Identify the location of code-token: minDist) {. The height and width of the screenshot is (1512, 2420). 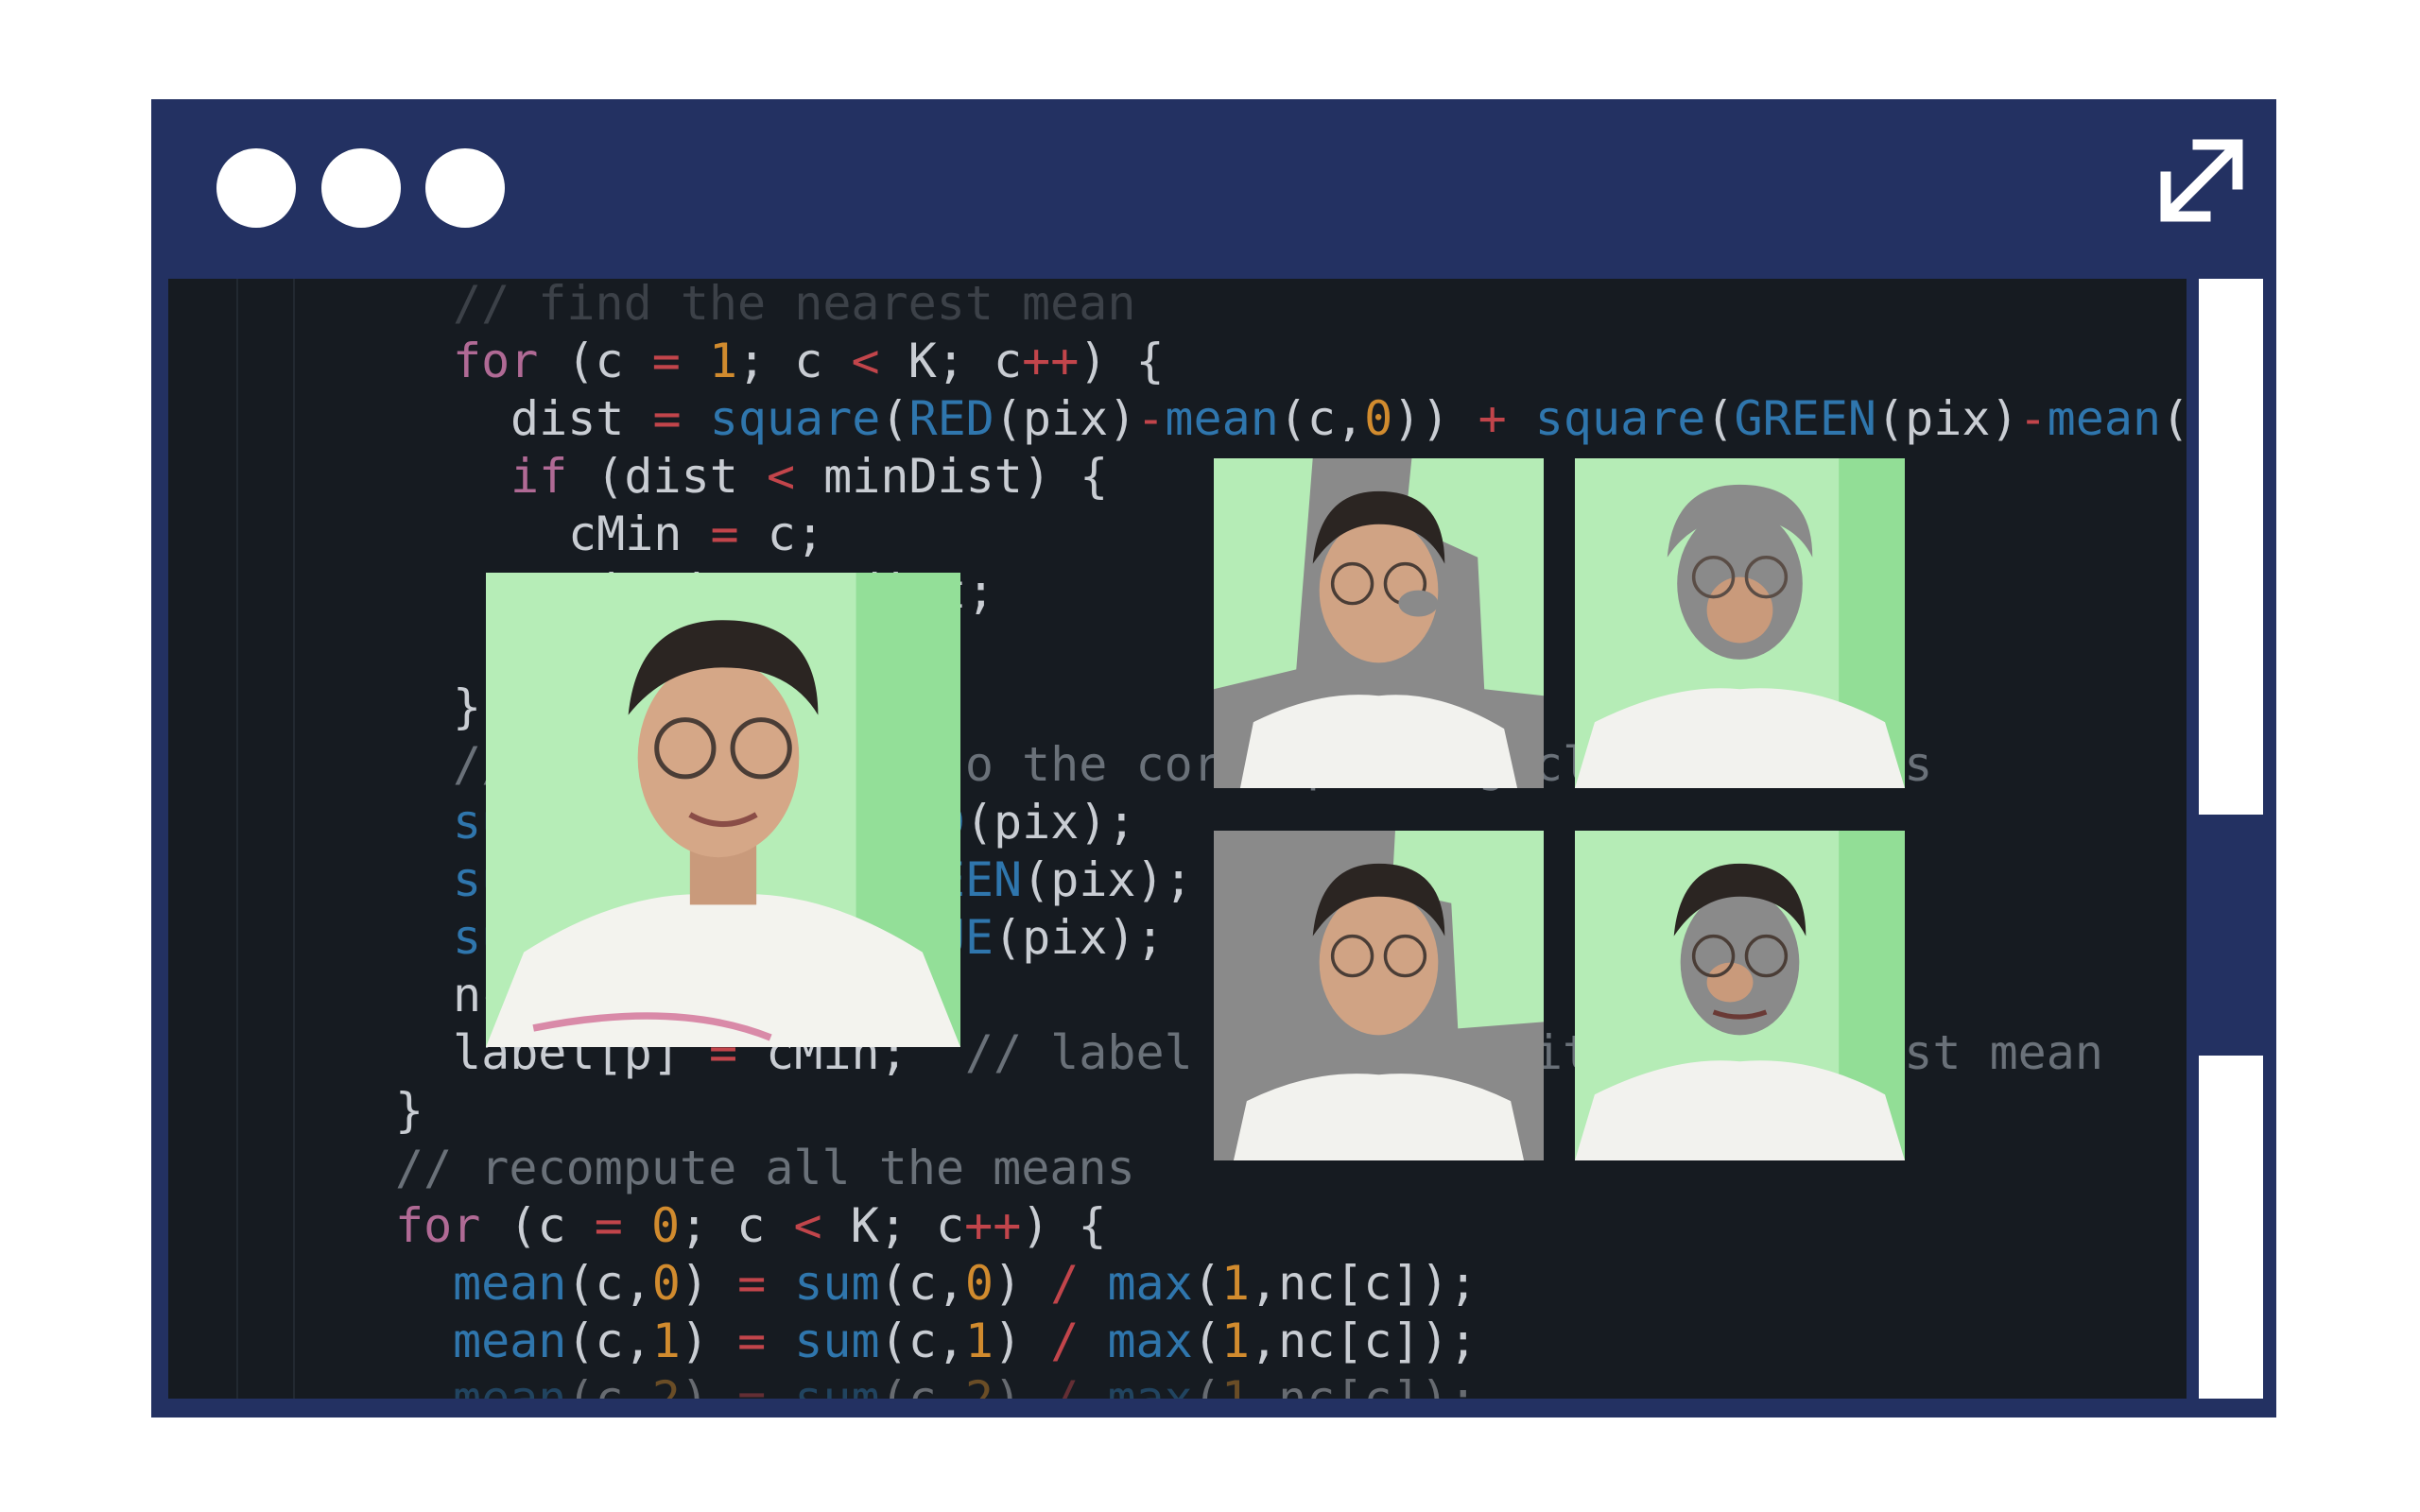
(952, 476).